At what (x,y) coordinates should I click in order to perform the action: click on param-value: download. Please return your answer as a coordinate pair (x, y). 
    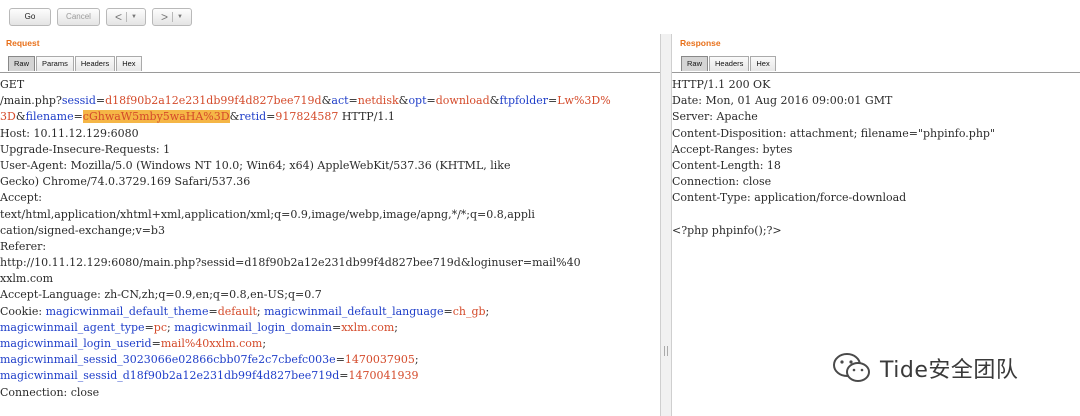
    Looking at the image, I should click on (462, 101).